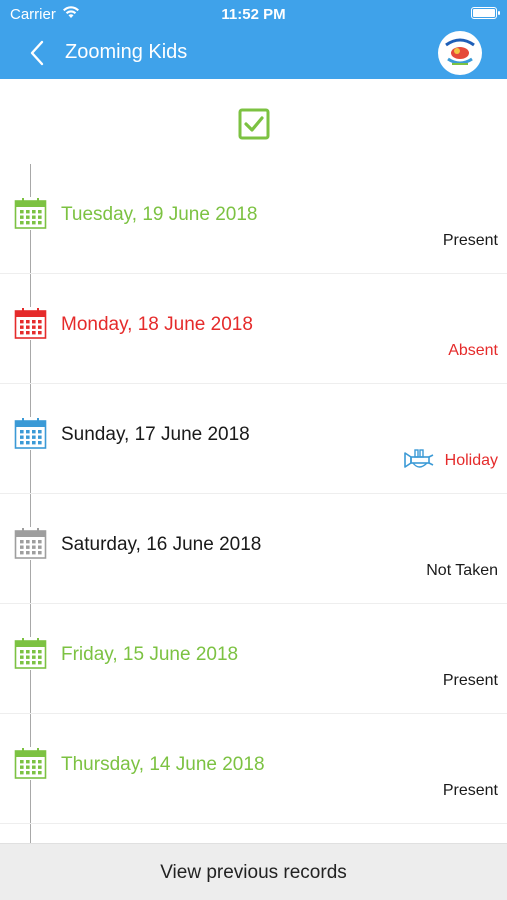 This screenshot has height=900, width=507. I want to click on view-previous-records-label: View previous records, so click(253, 872).